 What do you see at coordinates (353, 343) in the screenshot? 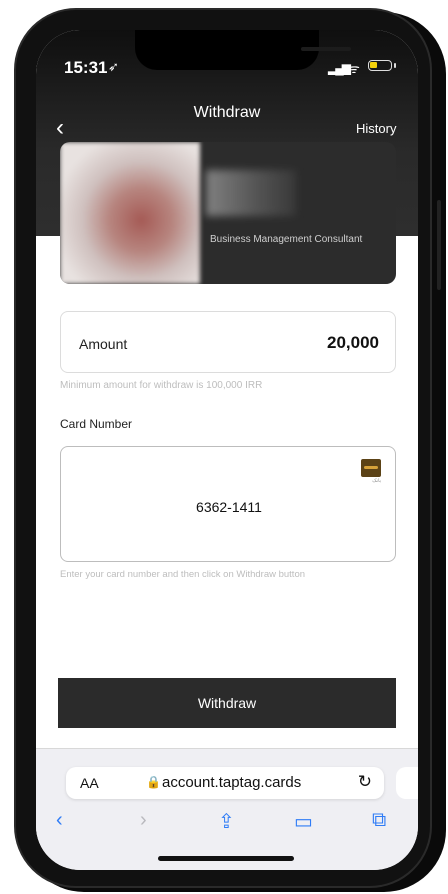
I see `amount-value: 20,000` at bounding box center [353, 343].